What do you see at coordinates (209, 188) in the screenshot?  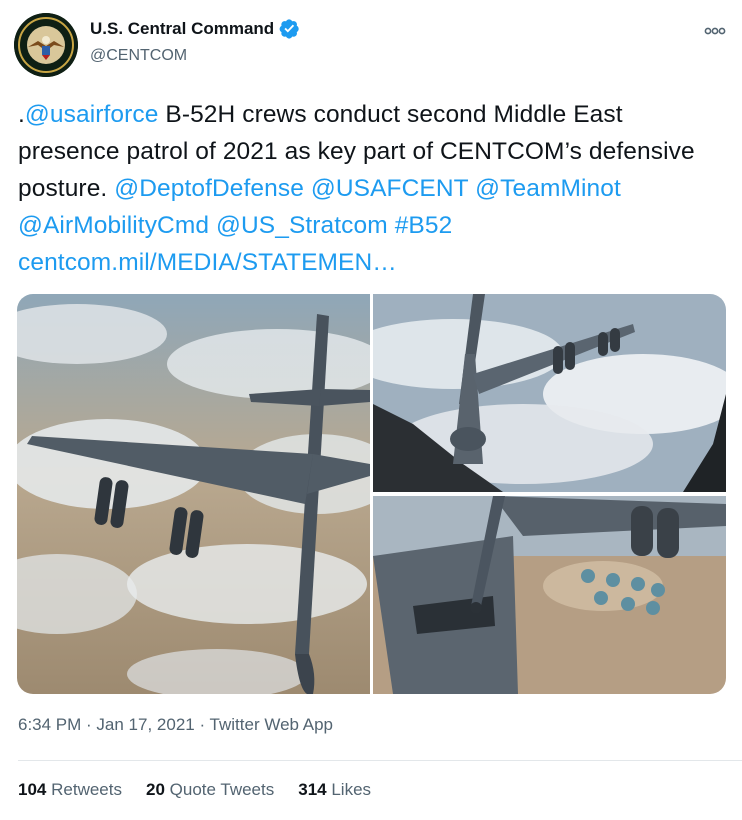 I see `mention-link: @DeptofDefense` at bounding box center [209, 188].